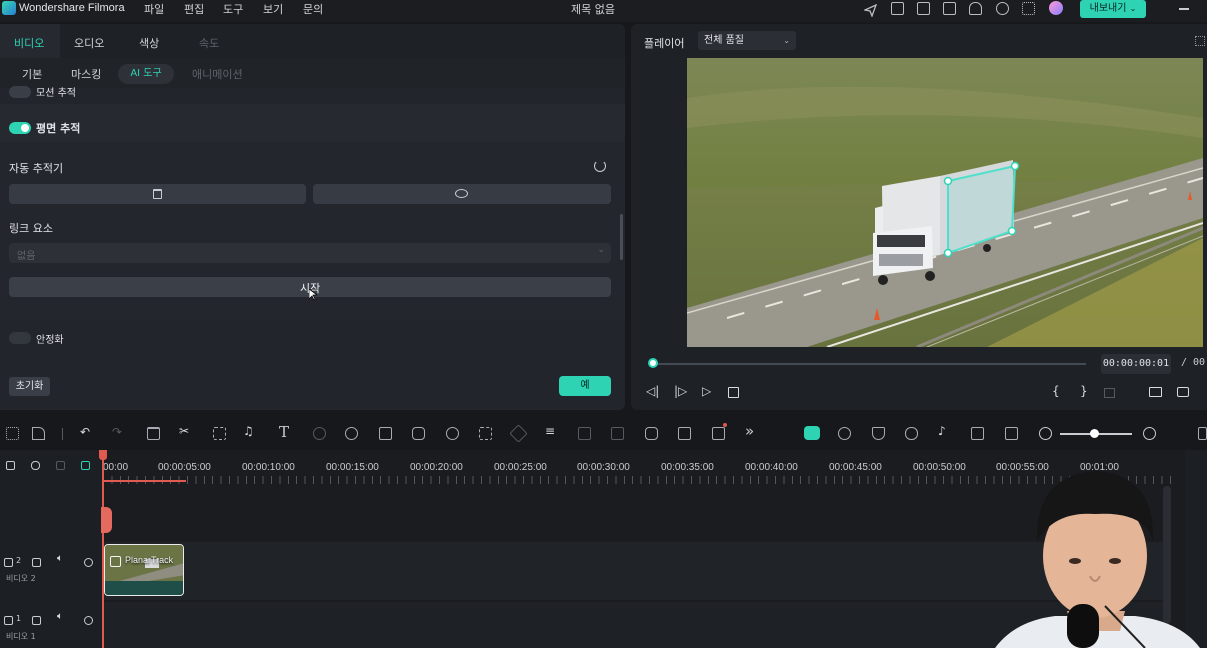  I want to click on ai-copilot-icon, so click(812, 433).